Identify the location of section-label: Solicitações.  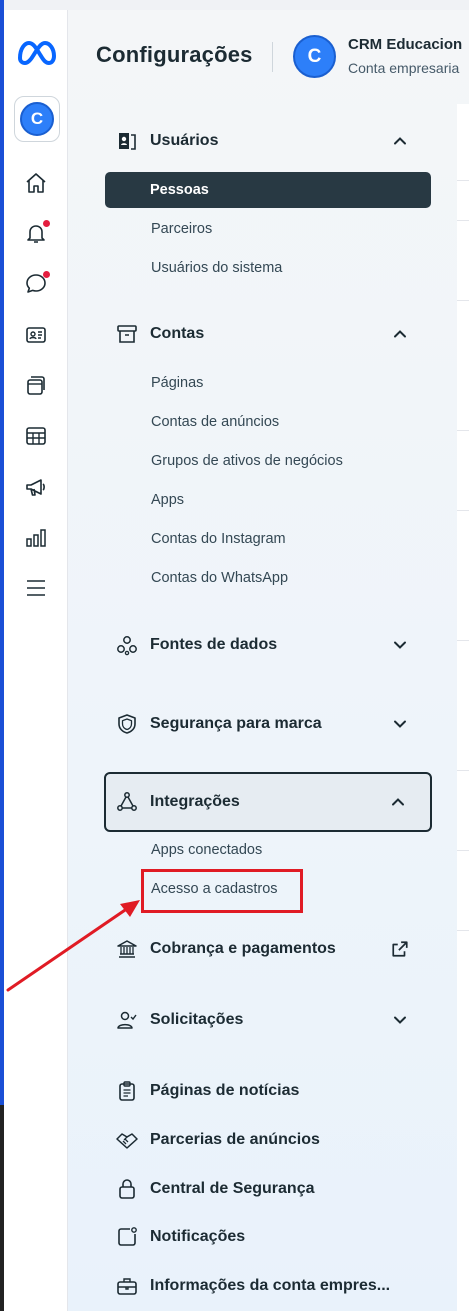
(197, 1019).